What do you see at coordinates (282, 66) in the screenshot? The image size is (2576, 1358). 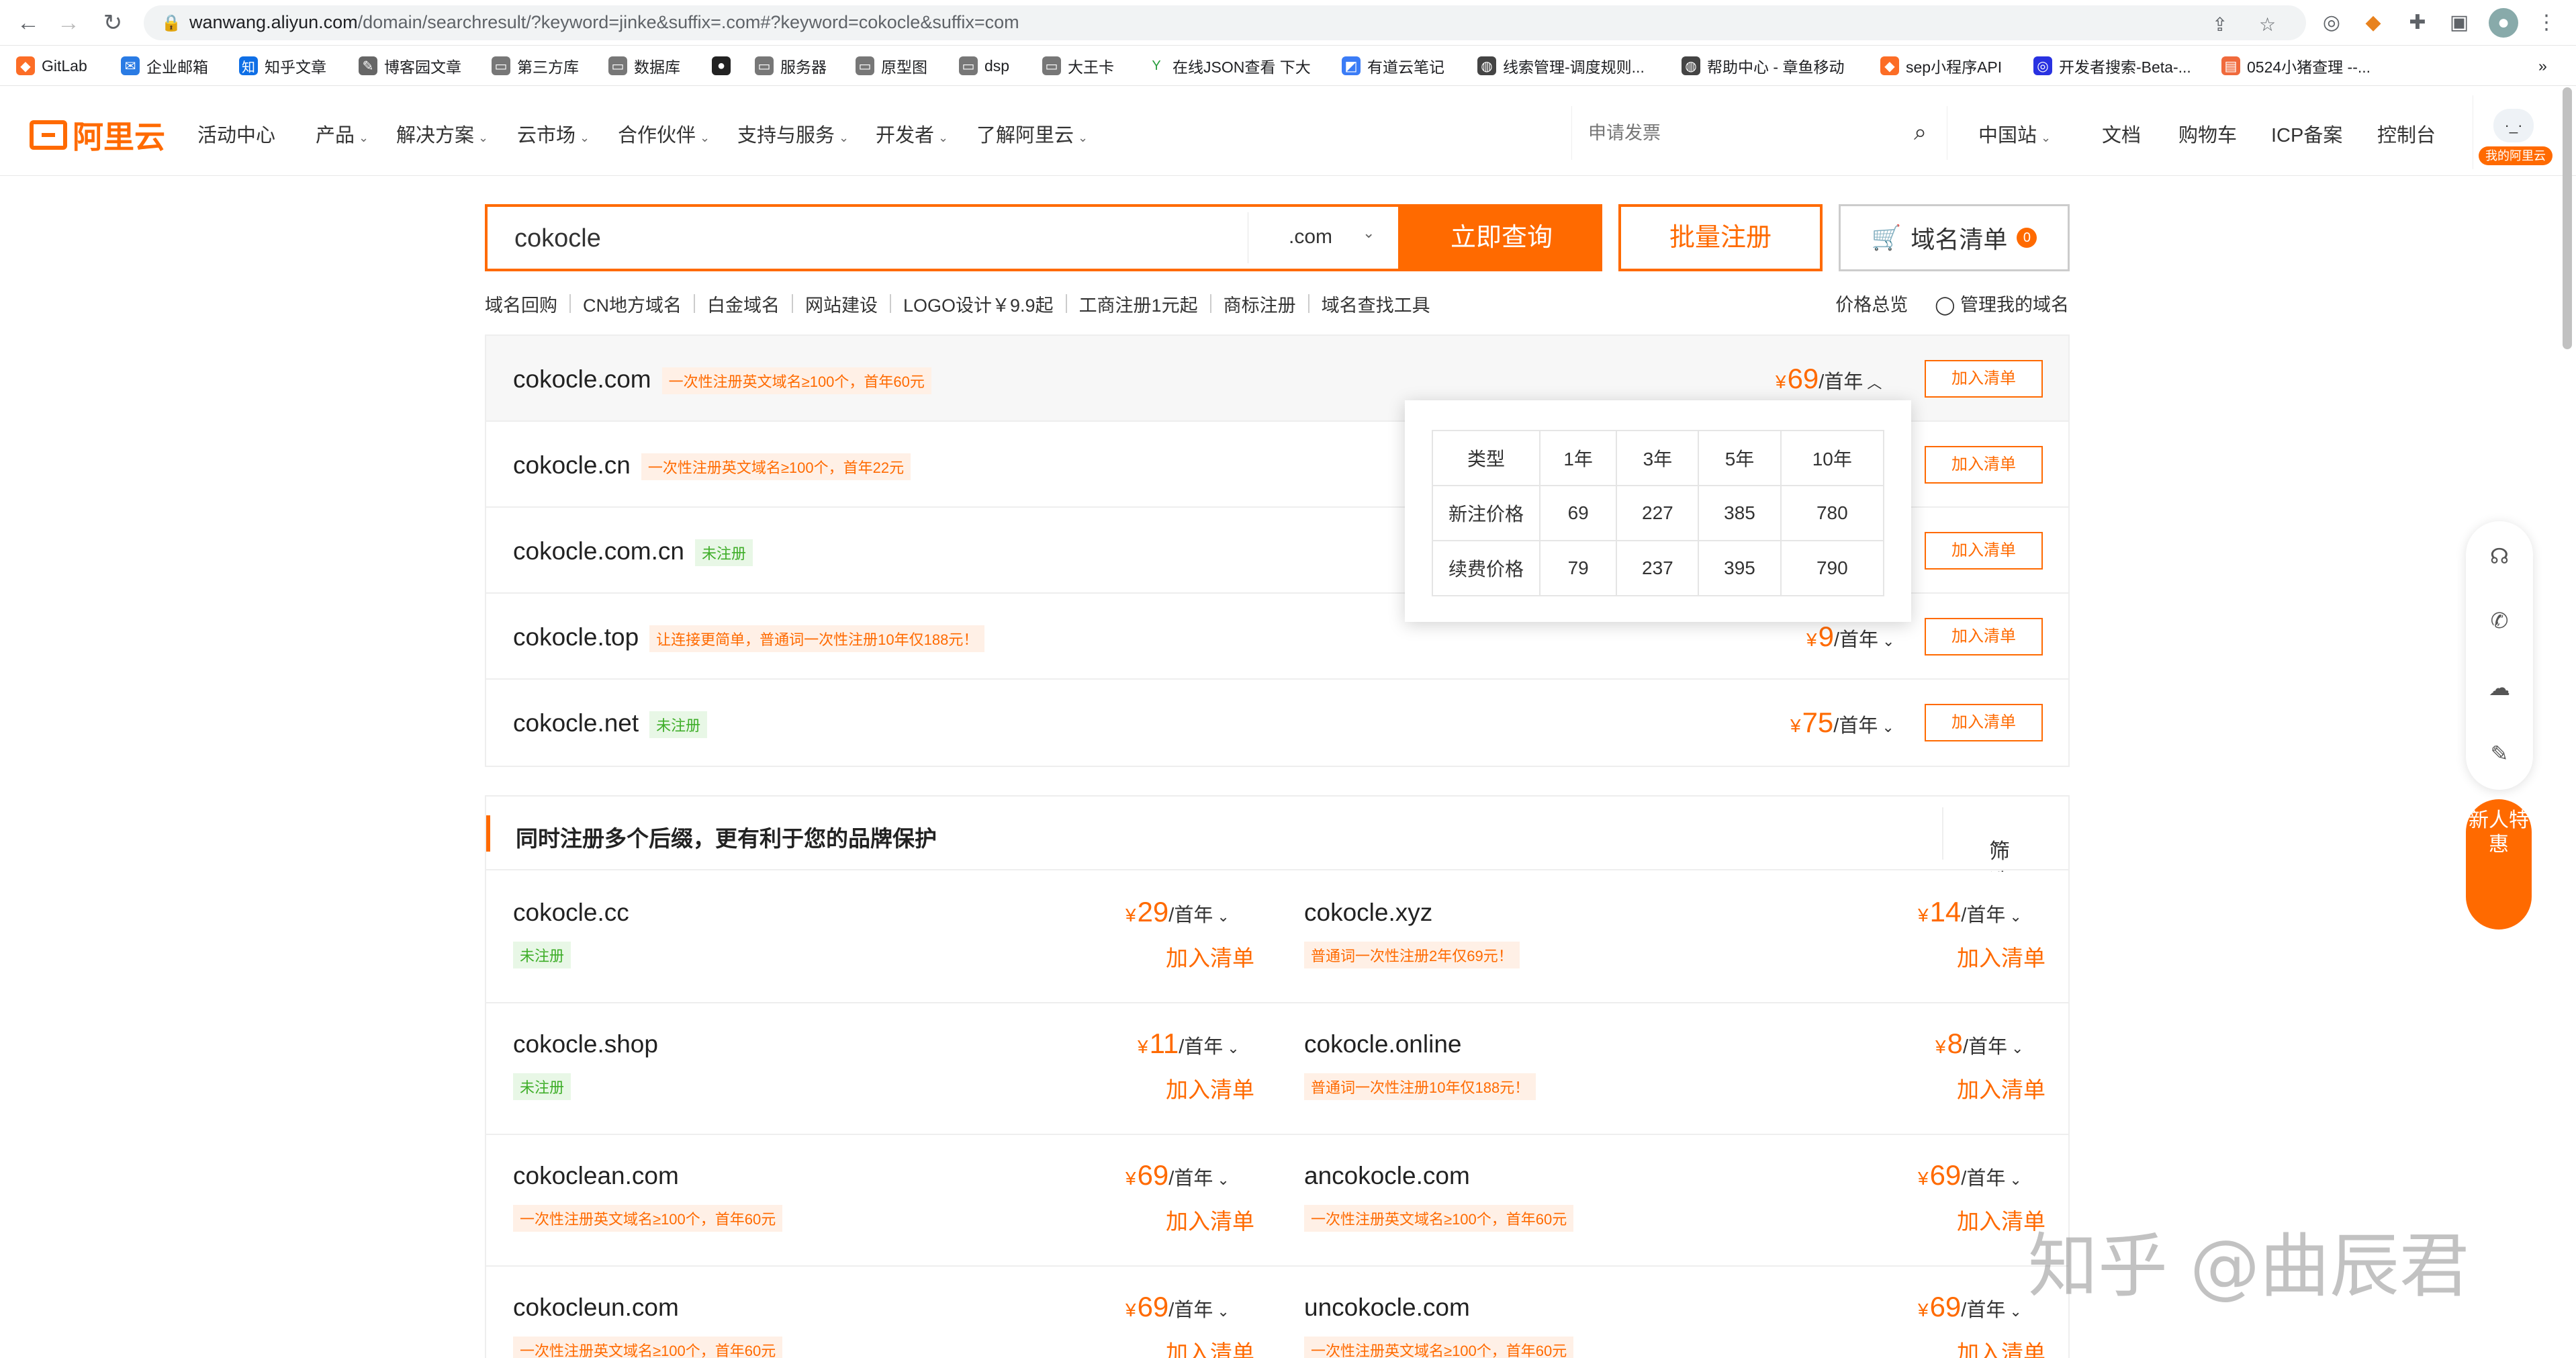 I see `bookmark-zhihu: 知知乎文章` at bounding box center [282, 66].